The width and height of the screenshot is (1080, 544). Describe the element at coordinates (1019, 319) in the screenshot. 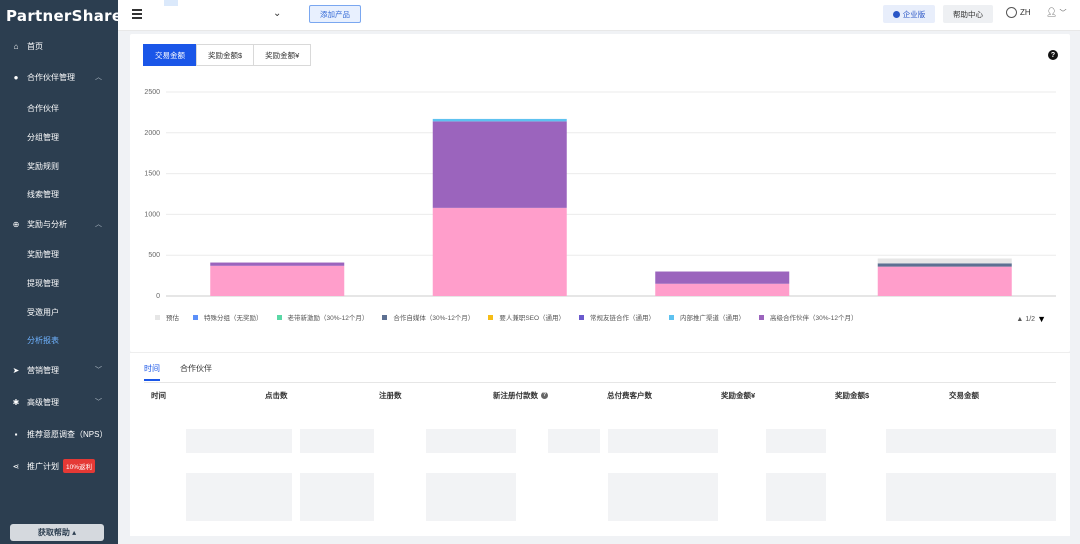

I see `legend-prev-icon: ▲` at that location.